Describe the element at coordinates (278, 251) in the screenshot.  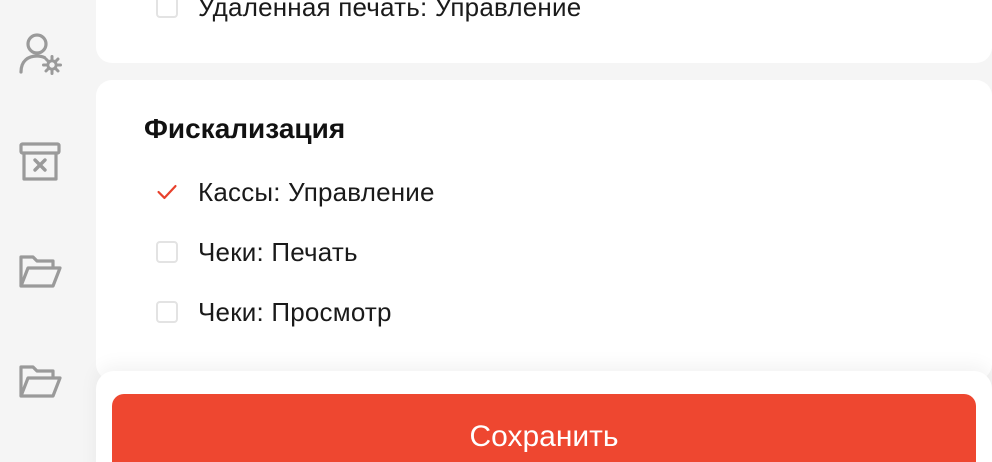
I see `permission-label: Чеки: Печать` at that location.